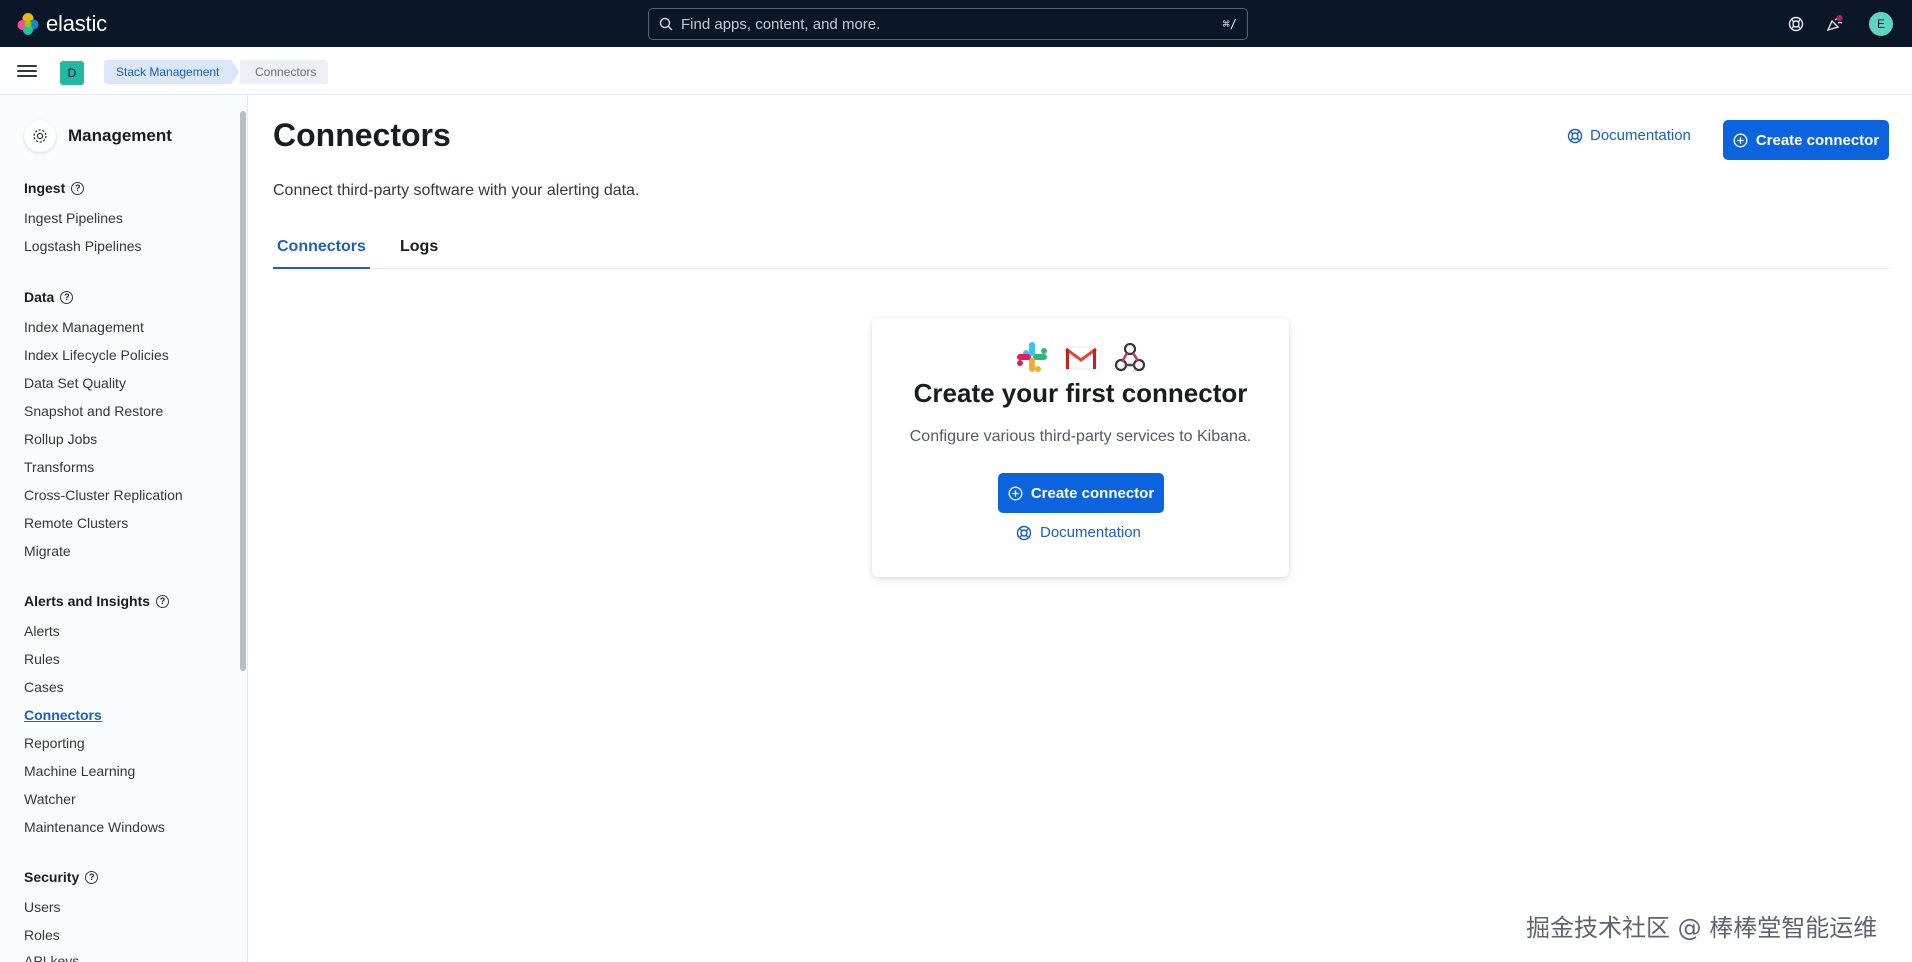 This screenshot has height=962, width=1912. What do you see at coordinates (84, 327) in the screenshot?
I see `sidebar-item-index-management: Index Management` at bounding box center [84, 327].